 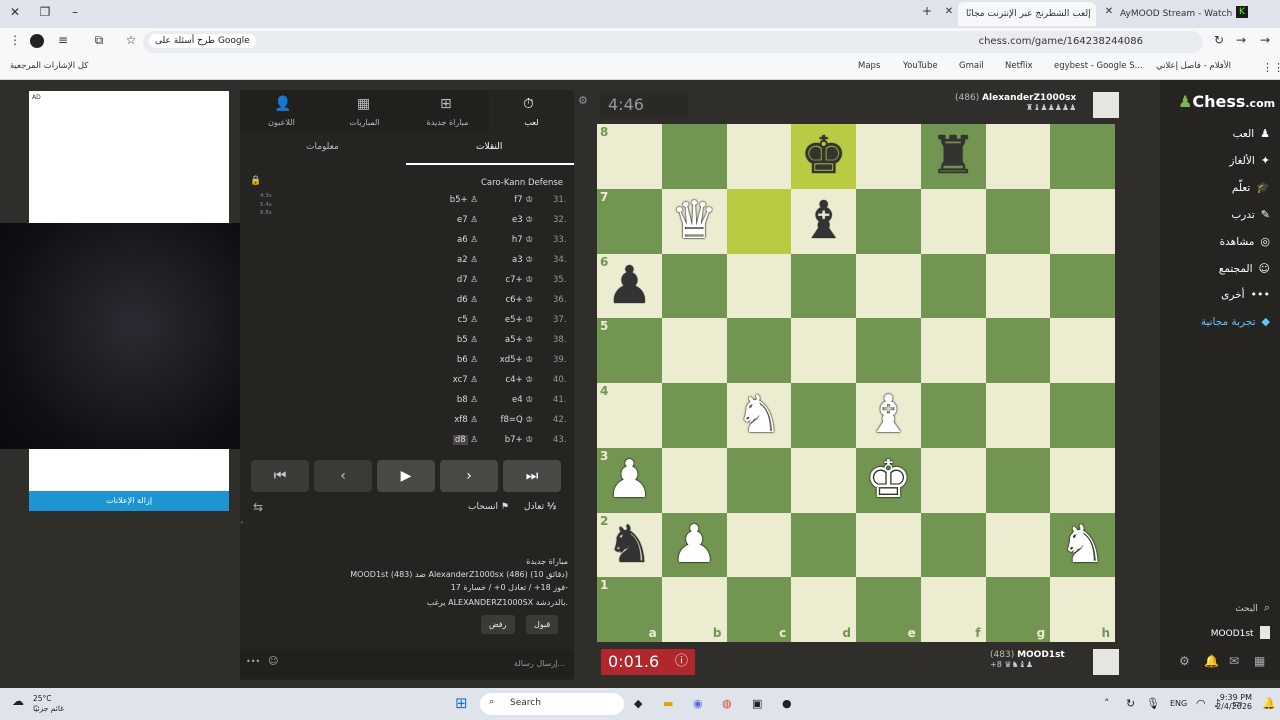 What do you see at coordinates (1061, 41) in the screenshot?
I see `url-text: chess.com/game/164238244086` at bounding box center [1061, 41].